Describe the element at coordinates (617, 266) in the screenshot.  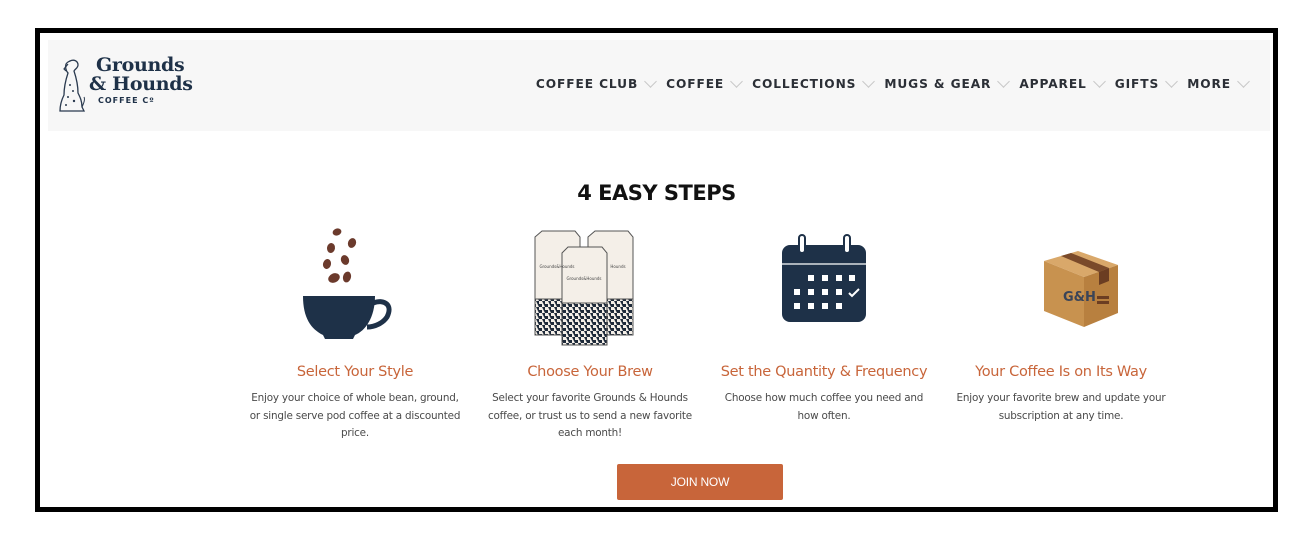
I see `svg-text: Hounds` at that location.